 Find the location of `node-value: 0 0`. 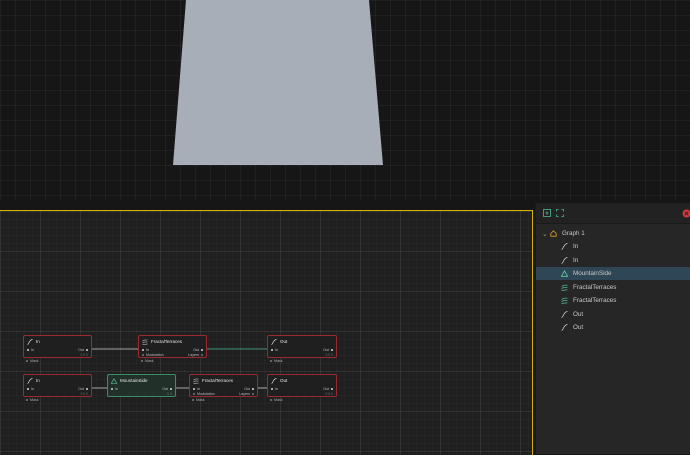

node-value: 0 0 is located at coordinates (169, 394).